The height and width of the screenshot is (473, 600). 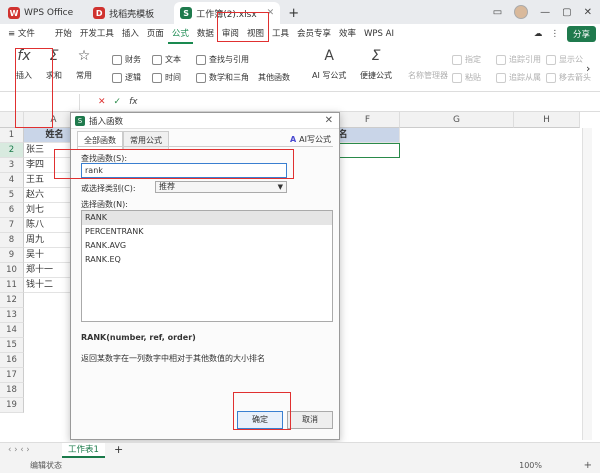 I want to click on tab-label: 找稻壳模板, so click(x=132, y=14).